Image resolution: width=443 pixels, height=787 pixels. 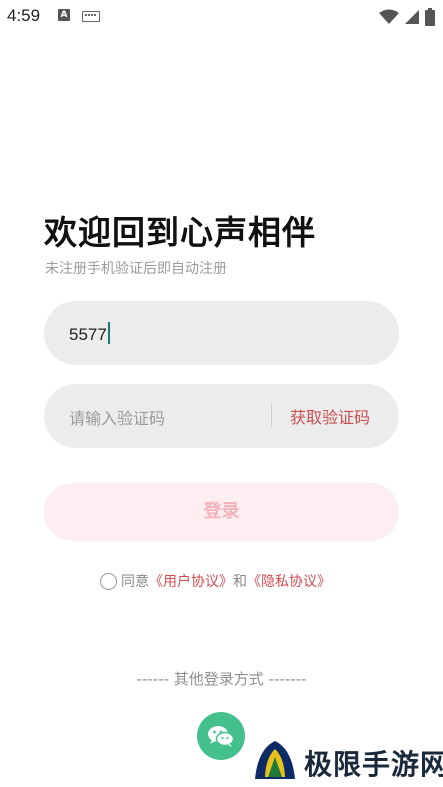 I want to click on wechat-icon, so click(x=221, y=736).